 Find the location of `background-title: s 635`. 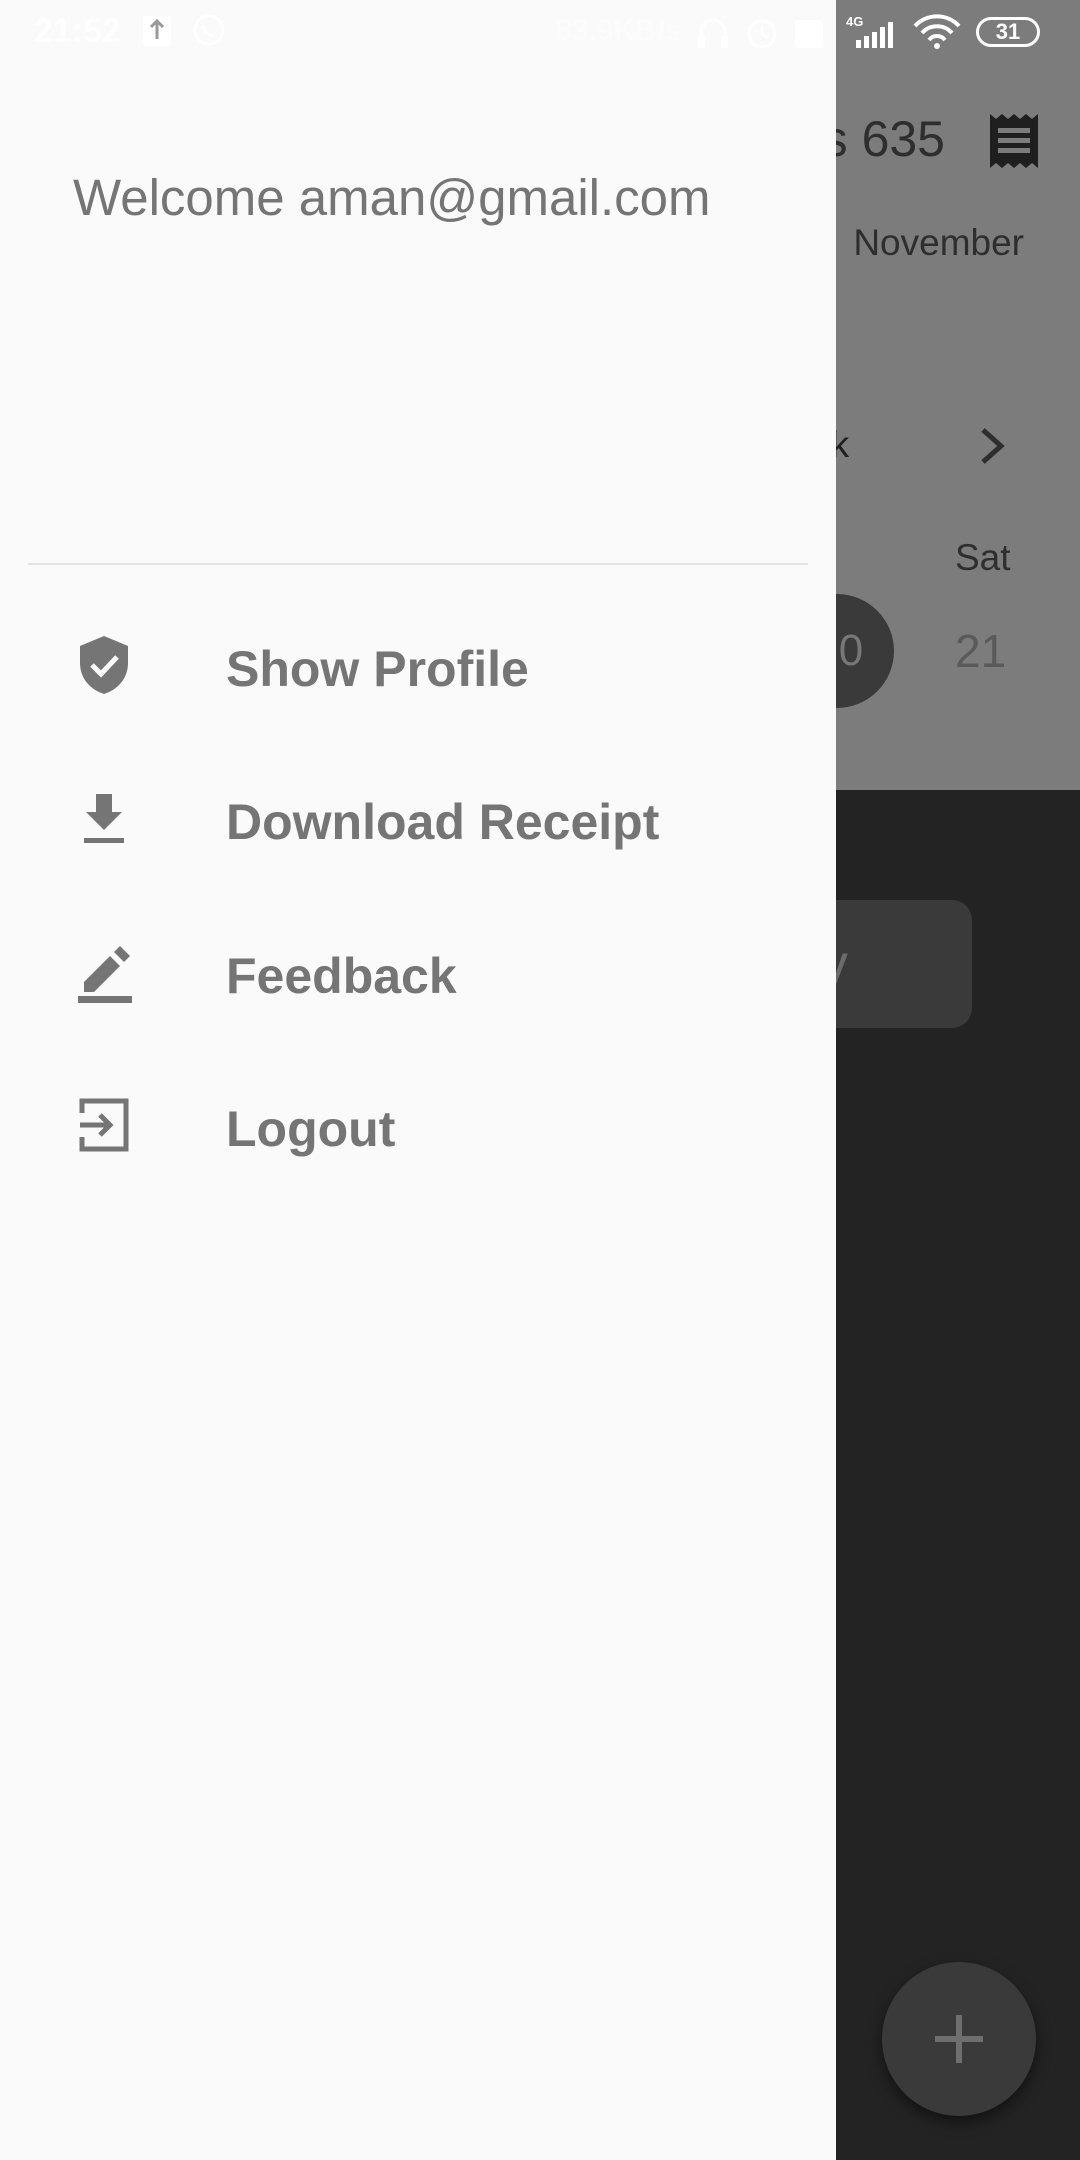

background-title: s 635 is located at coordinates (883, 139).